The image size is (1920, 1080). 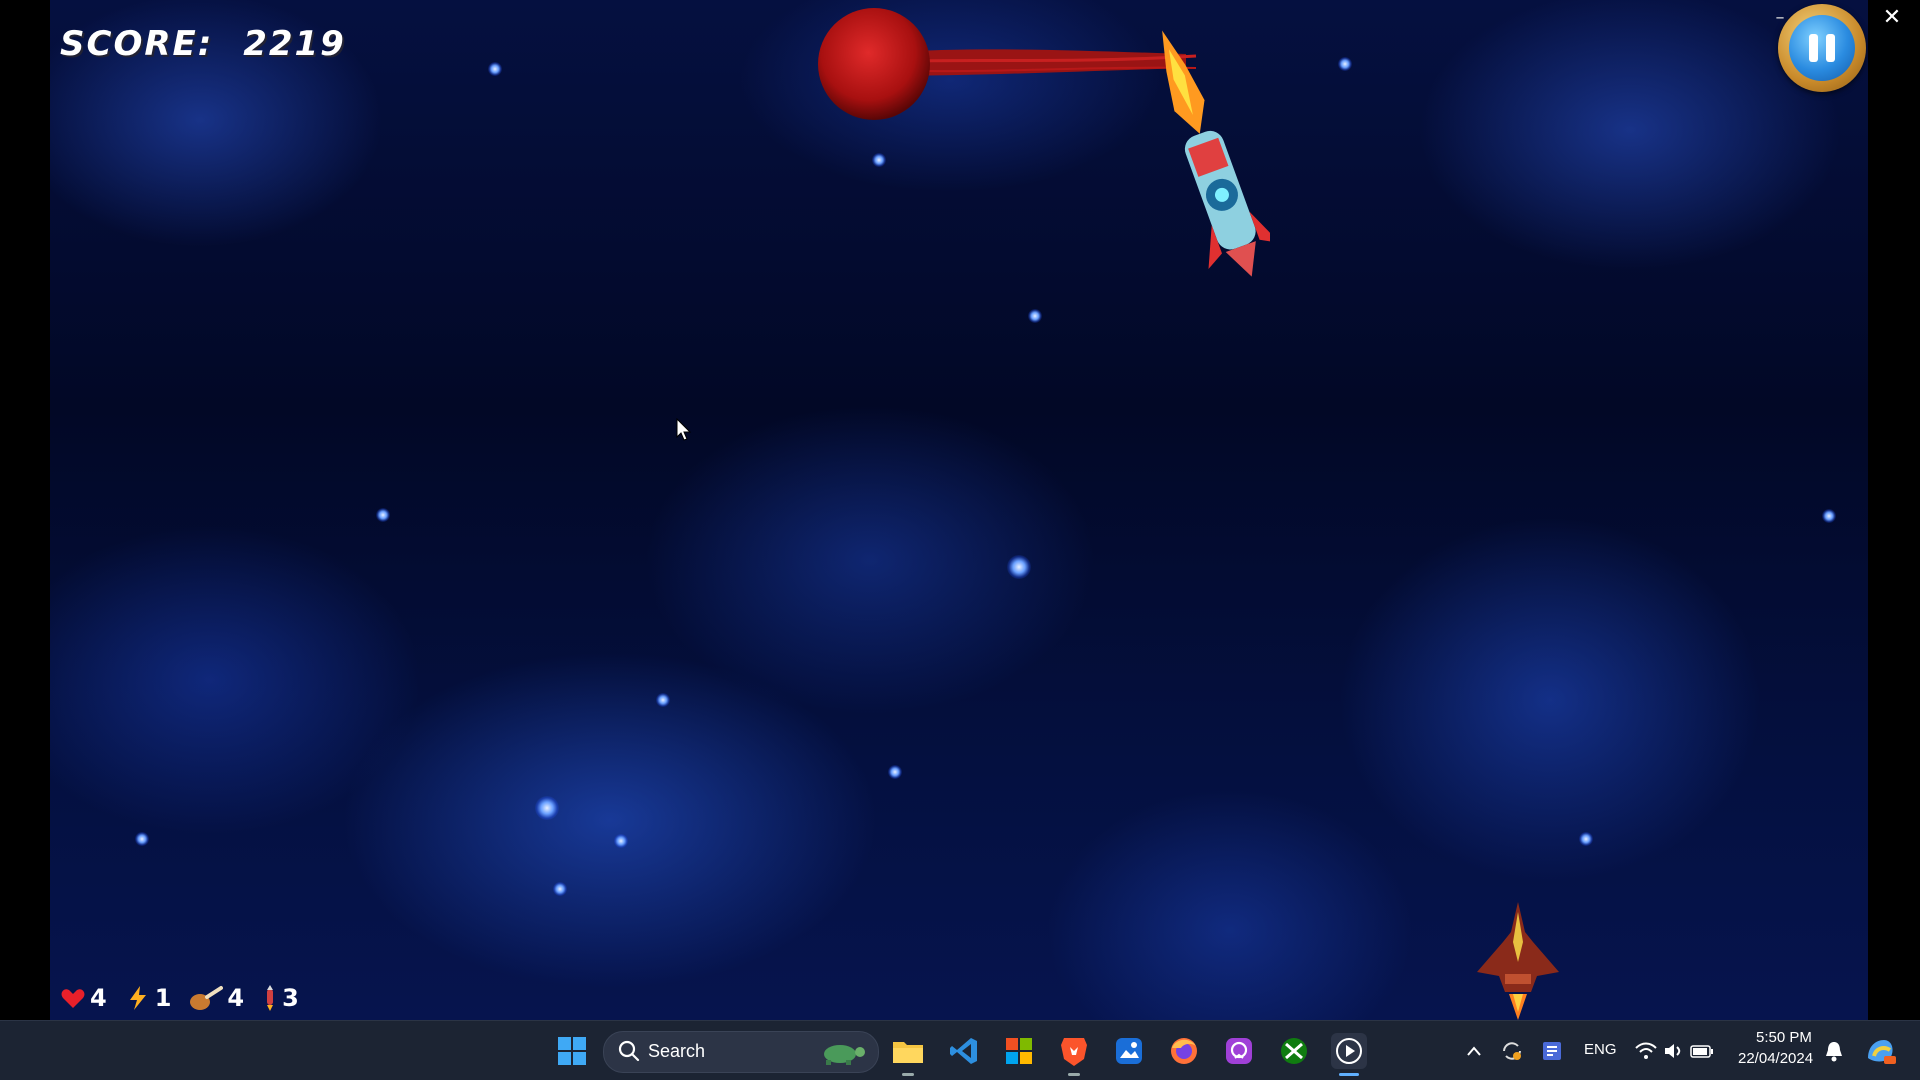 What do you see at coordinates (207, 998) in the screenshot?
I see `chicken-leg-icon` at bounding box center [207, 998].